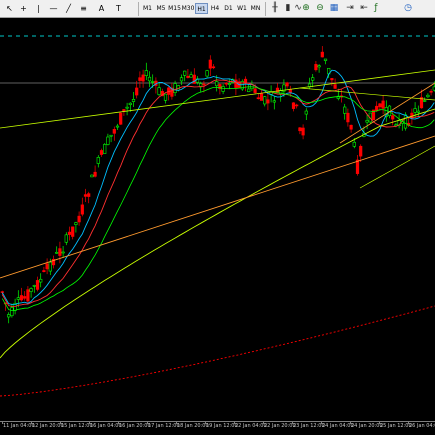 This screenshot has height=435, width=435. What do you see at coordinates (68, 8) in the screenshot?
I see `trendline-icon: ╱` at bounding box center [68, 8].